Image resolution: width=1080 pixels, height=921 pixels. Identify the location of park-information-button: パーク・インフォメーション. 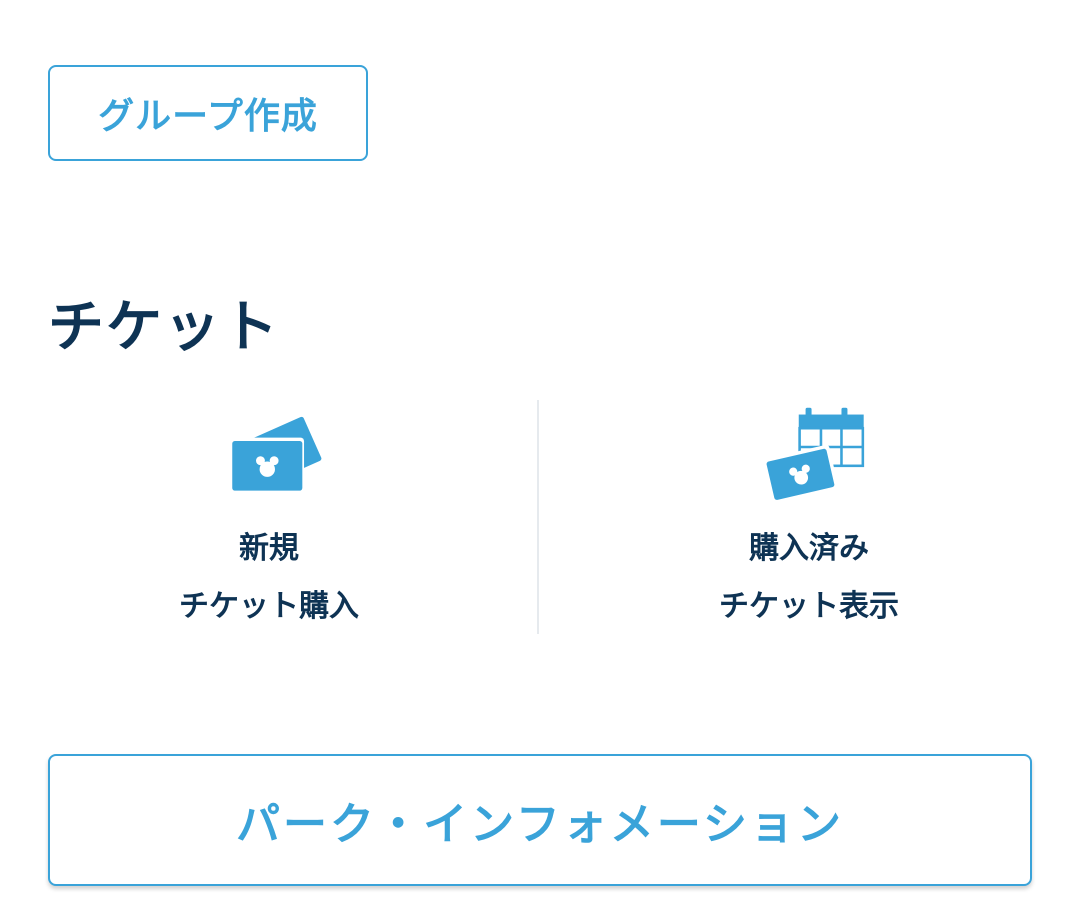
(540, 820).